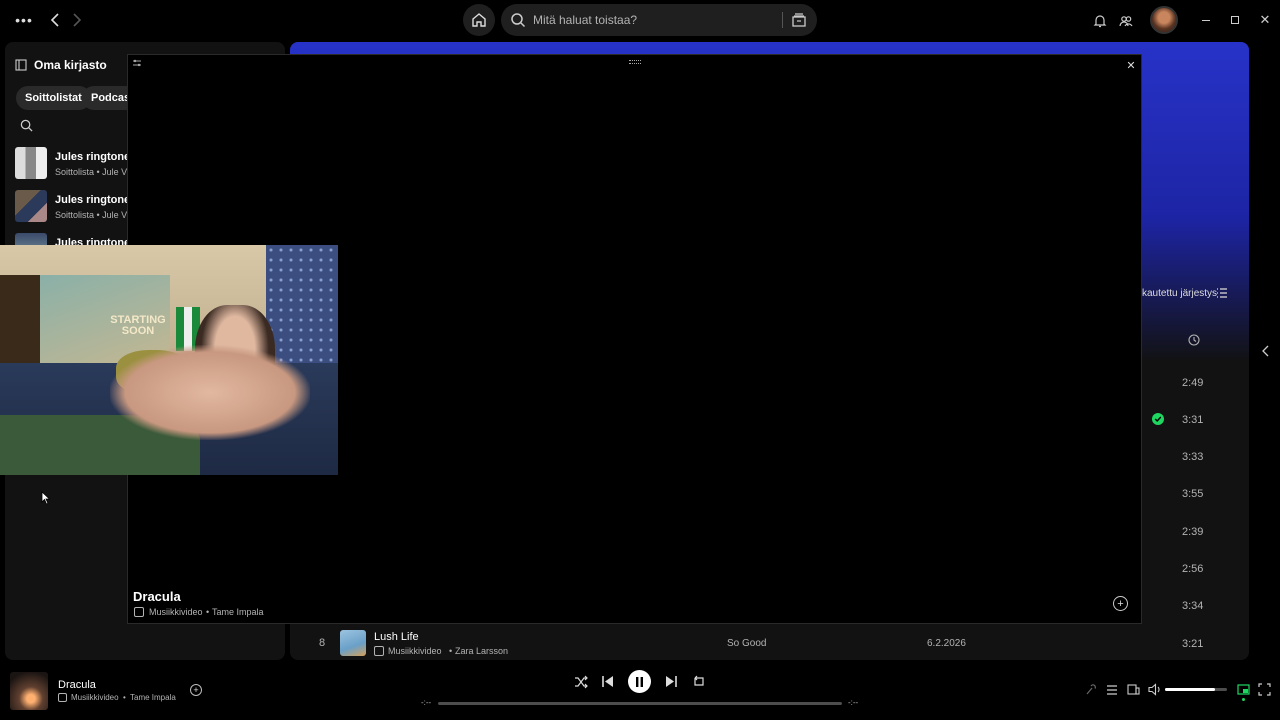 This screenshot has height=720, width=1280. What do you see at coordinates (1179, 293) in the screenshot?
I see `sort-order-button: kautettu järjestys` at bounding box center [1179, 293].